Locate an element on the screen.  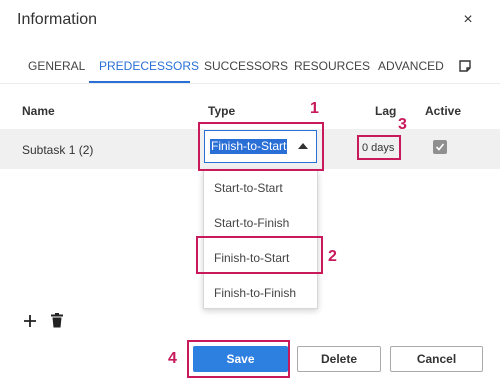
column-header-type: Type is located at coordinates (221, 111).